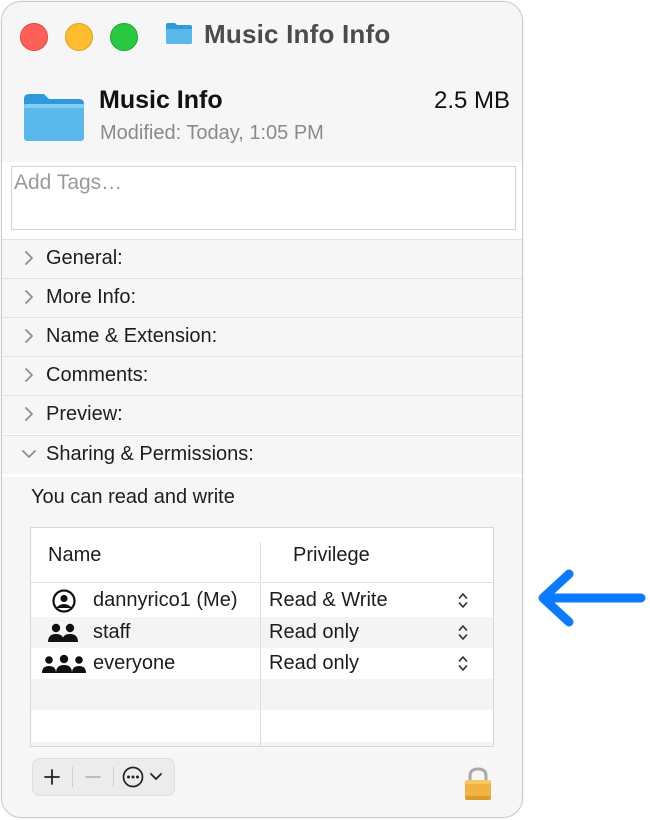 The width and height of the screenshot is (650, 820). I want to click on section-name-extension: Name & Extension:, so click(262, 336).